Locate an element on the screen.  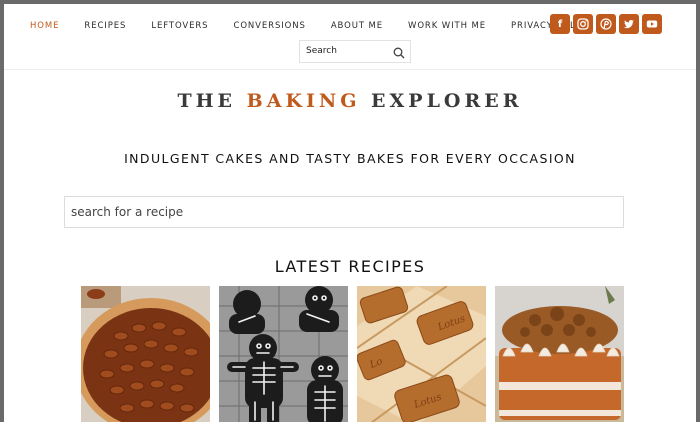
nav-item-work-with-me: WORK WITH ME is located at coordinates (447, 26).